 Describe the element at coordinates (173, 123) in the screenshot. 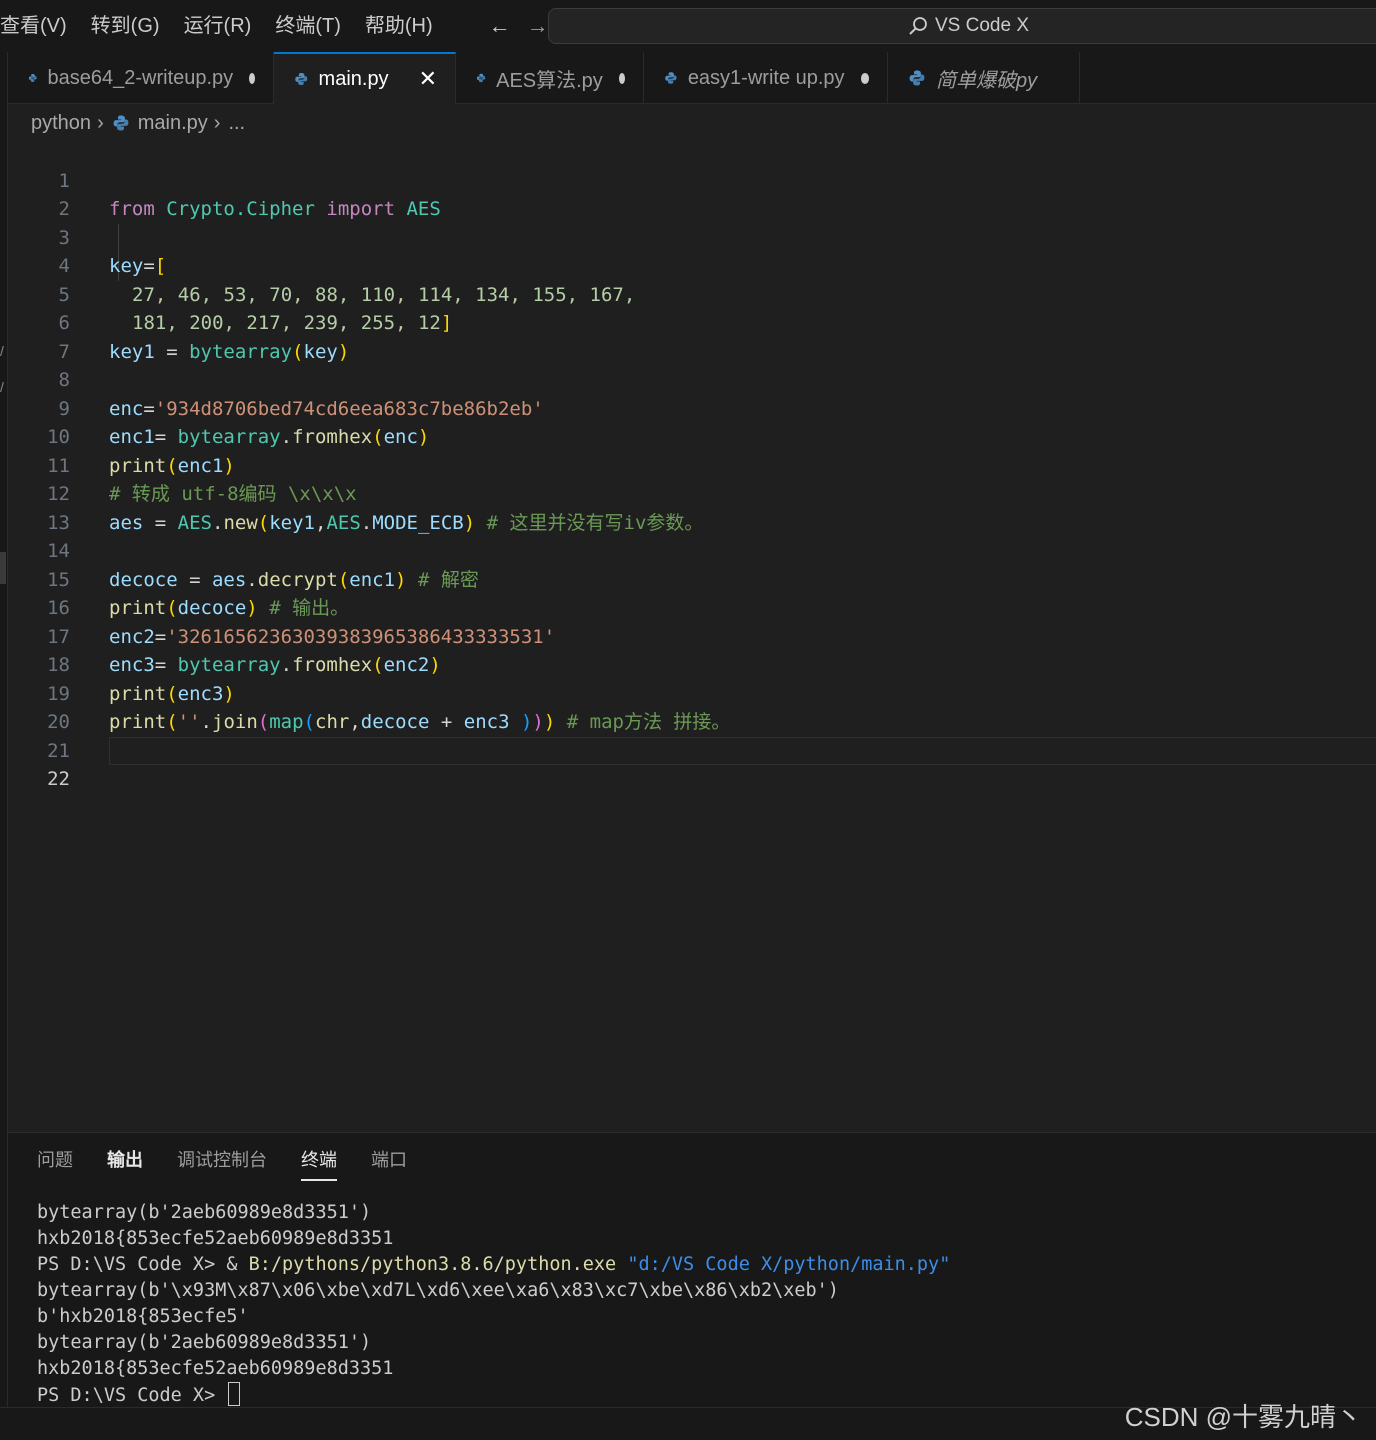

I see `breadcrumb-file: main.py` at that location.